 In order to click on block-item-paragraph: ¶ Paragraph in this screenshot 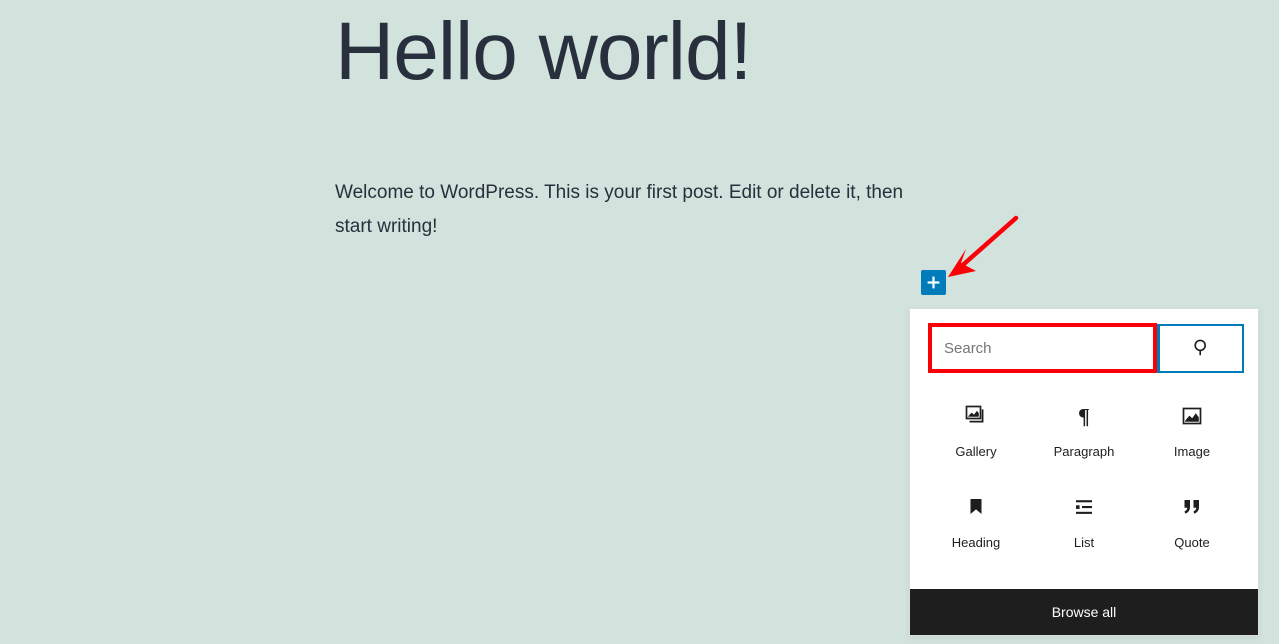, I will do `click(1084, 448)`.